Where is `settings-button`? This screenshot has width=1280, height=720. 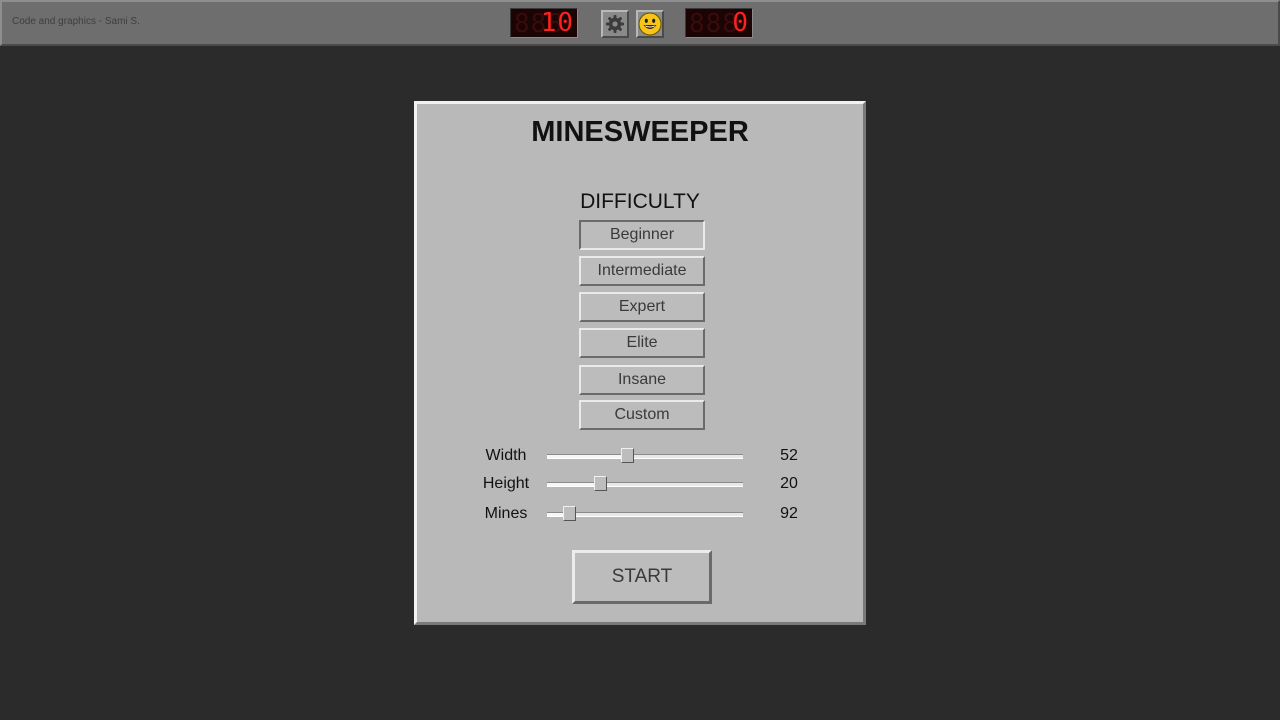
settings-button is located at coordinates (615, 24).